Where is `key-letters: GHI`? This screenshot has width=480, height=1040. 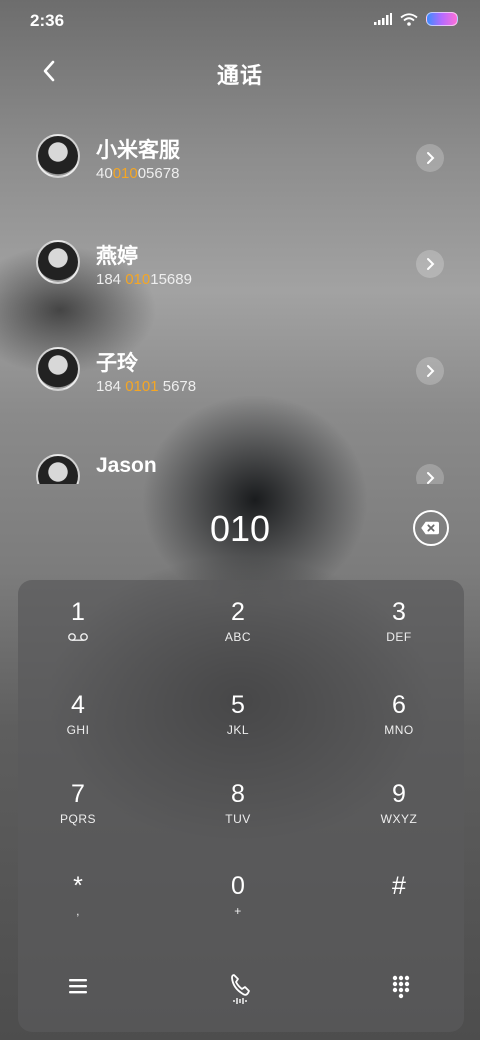 key-letters: GHI is located at coordinates (78, 730).